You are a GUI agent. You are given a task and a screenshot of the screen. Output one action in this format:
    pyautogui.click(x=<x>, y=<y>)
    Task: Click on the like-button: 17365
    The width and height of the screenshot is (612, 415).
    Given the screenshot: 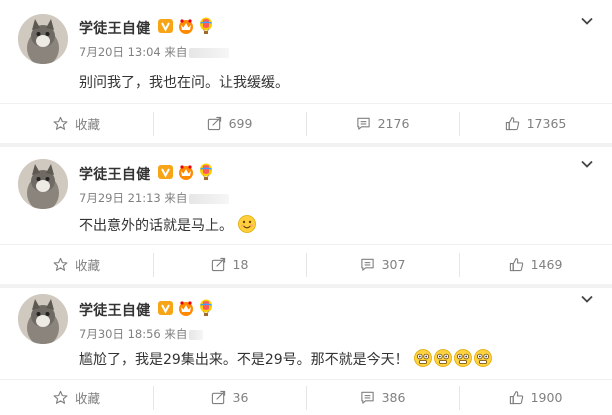 What is the action you would take?
    pyautogui.click(x=535, y=123)
    